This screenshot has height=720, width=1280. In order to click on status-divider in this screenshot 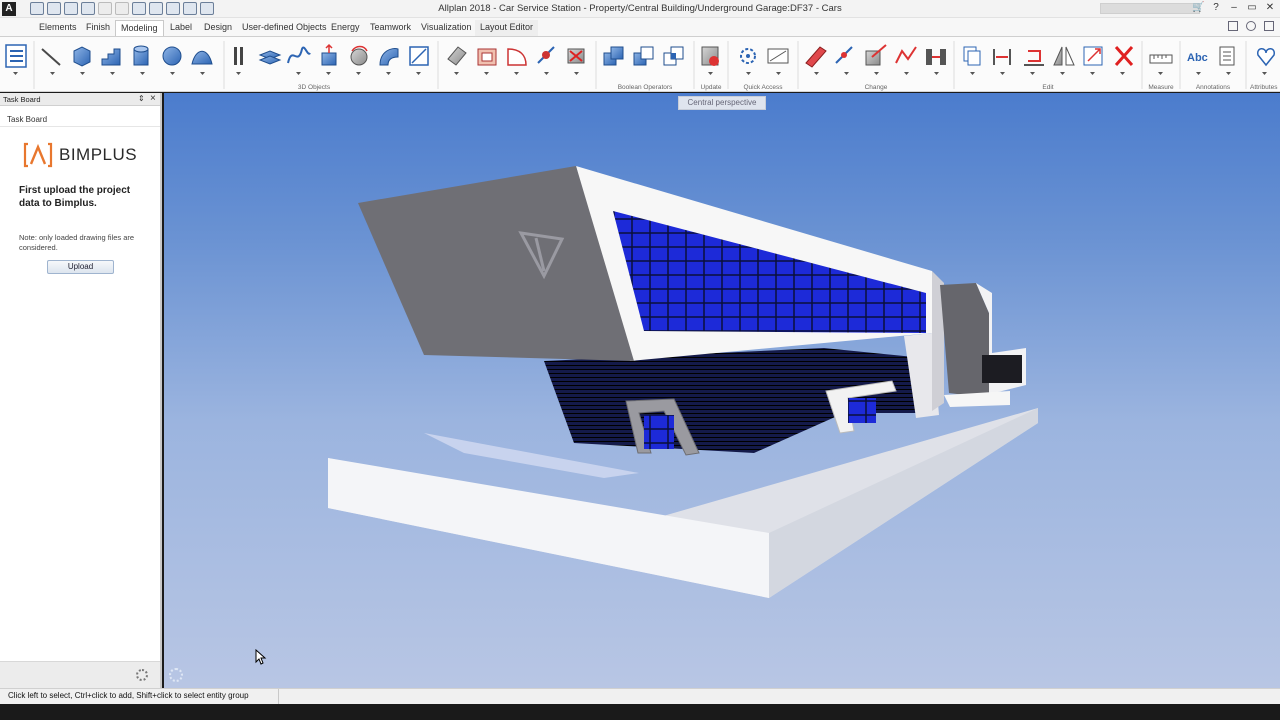, I will do `click(278, 697)`.